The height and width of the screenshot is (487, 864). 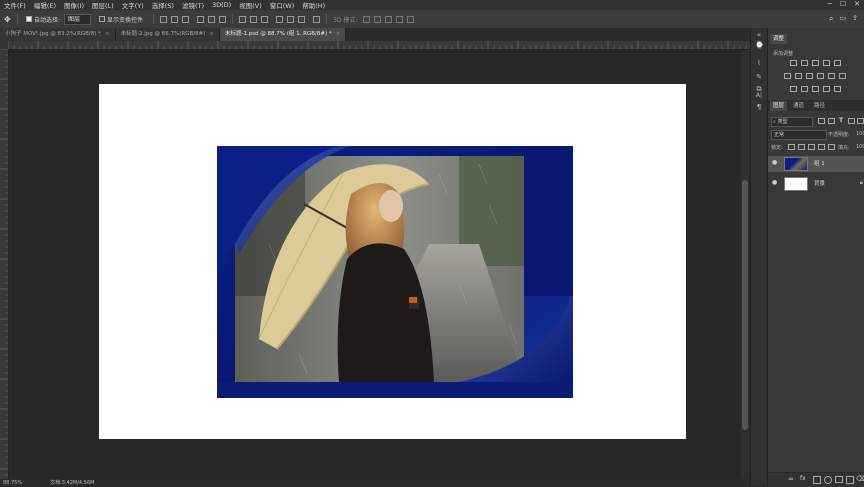 What do you see at coordinates (792, 122) in the screenshot?
I see `layer-kind-filter: ⌕ 类型` at bounding box center [792, 122].